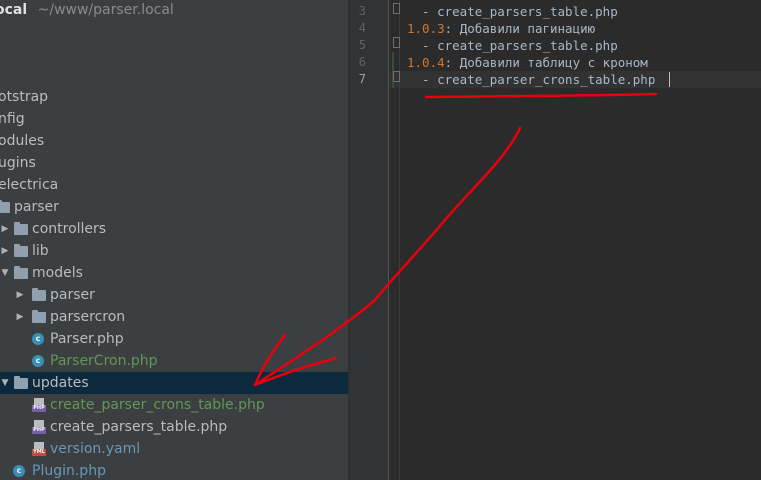 This screenshot has height=480, width=761. I want to click on tree-item-label: electrica, so click(29, 185).